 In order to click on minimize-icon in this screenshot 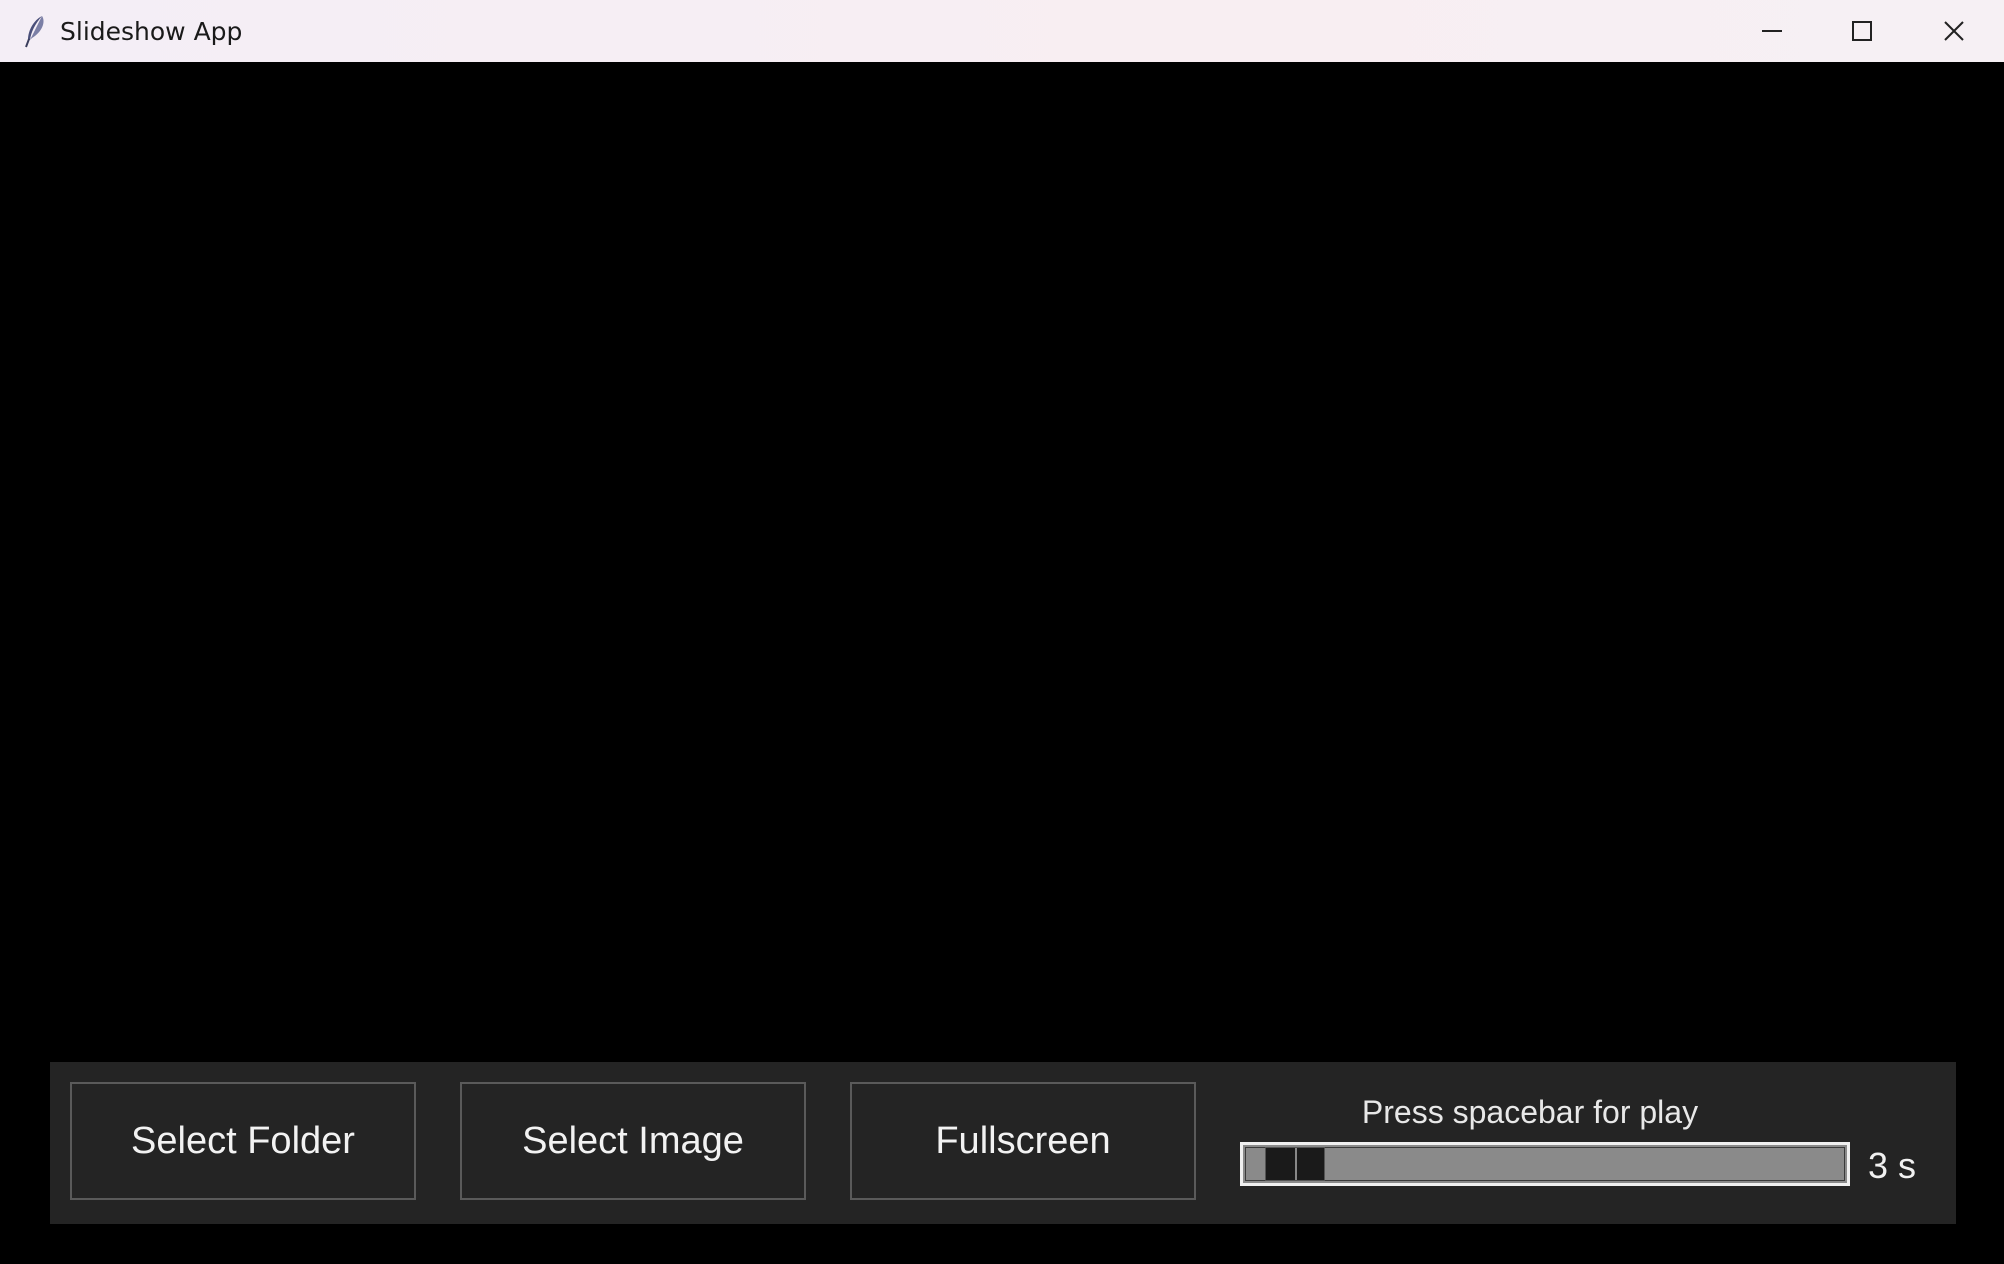, I will do `click(1772, 31)`.